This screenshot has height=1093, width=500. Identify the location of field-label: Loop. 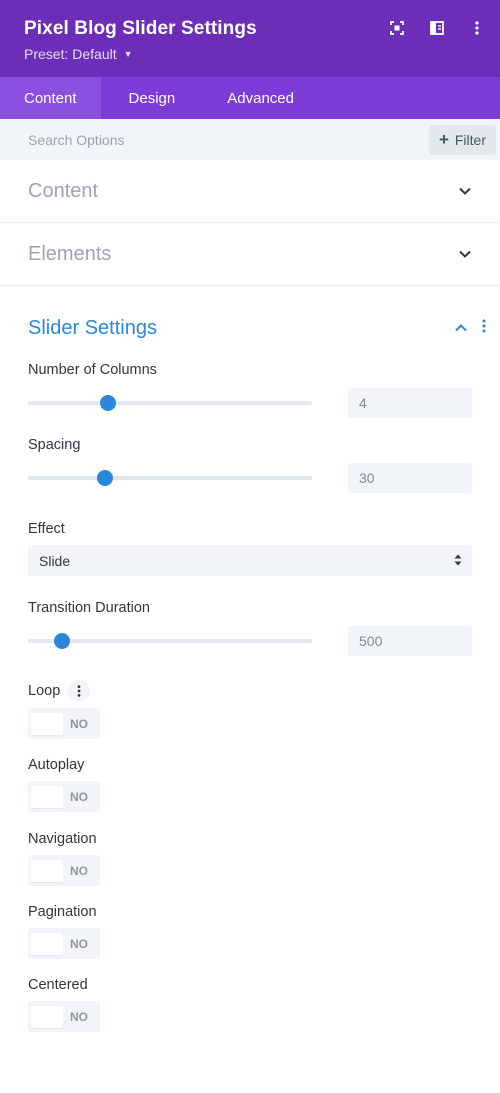
(44, 691).